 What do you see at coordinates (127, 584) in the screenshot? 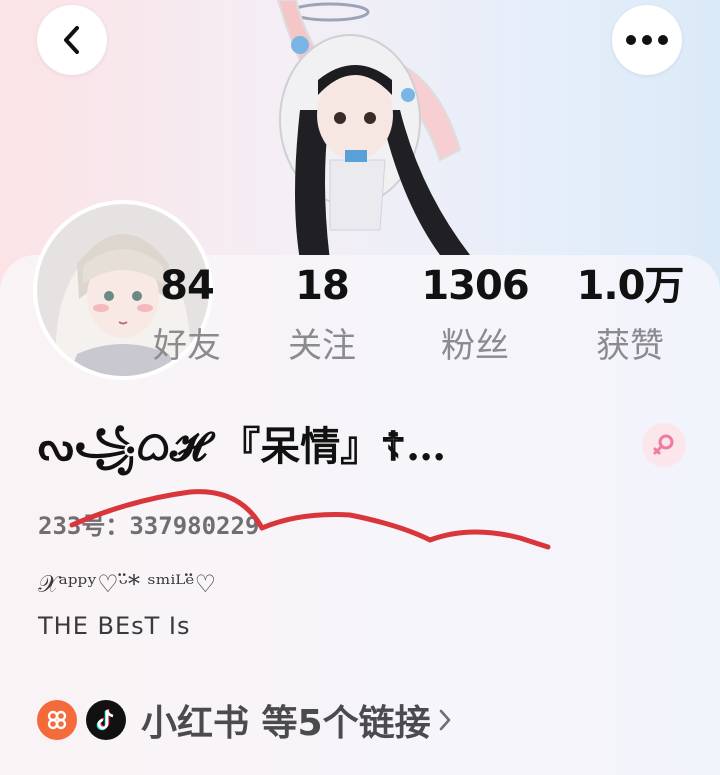
I see `bio-line-1: 𝒳ᵃᵖᵖʸ♡ᵕ̈* ˢᵐⁱᴸᵉ̈♡` at bounding box center [127, 584].